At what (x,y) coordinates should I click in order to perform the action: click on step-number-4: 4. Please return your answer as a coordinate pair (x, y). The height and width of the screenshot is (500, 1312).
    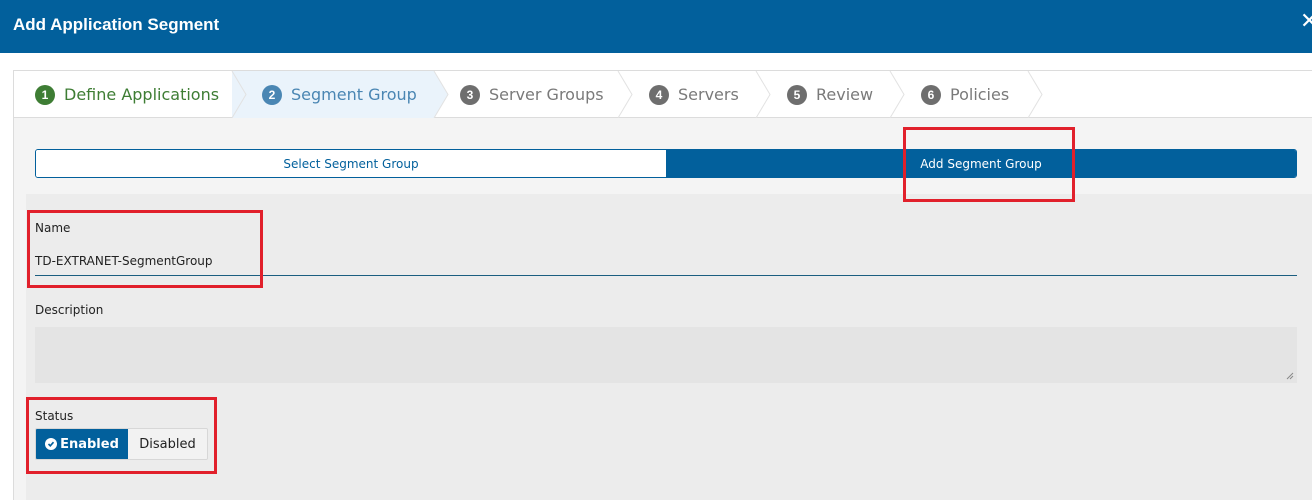
    Looking at the image, I should click on (659, 94).